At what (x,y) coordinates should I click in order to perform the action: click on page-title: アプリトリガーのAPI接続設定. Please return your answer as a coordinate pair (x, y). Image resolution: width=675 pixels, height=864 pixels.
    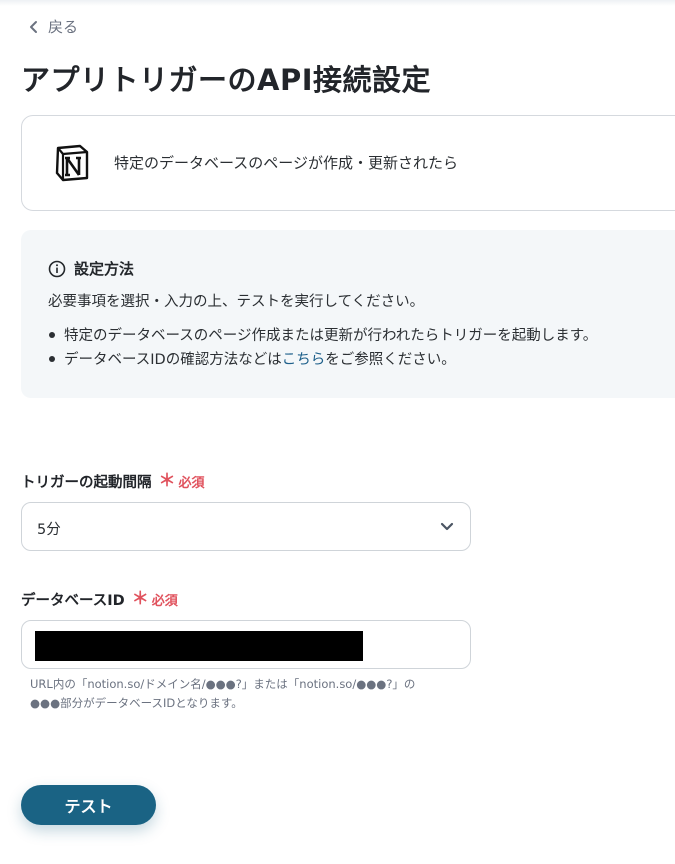
    Looking at the image, I should click on (226, 80).